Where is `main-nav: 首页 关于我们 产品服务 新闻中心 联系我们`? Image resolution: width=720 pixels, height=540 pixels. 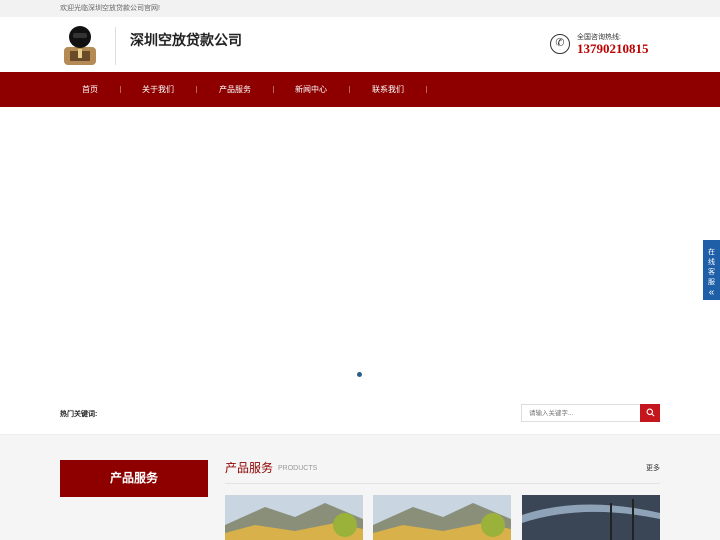
main-nav: 首页 关于我们 产品服务 新闻中心 联系我们 is located at coordinates (360, 89).